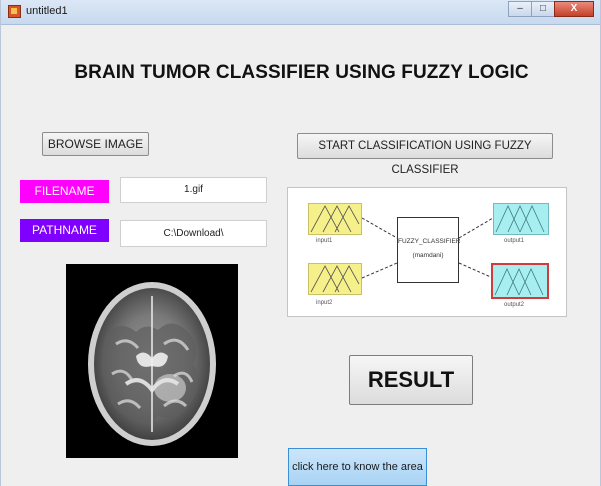 This screenshot has height=486, width=601. I want to click on browse-image-button: BROWSE IMAGE, so click(95, 144).